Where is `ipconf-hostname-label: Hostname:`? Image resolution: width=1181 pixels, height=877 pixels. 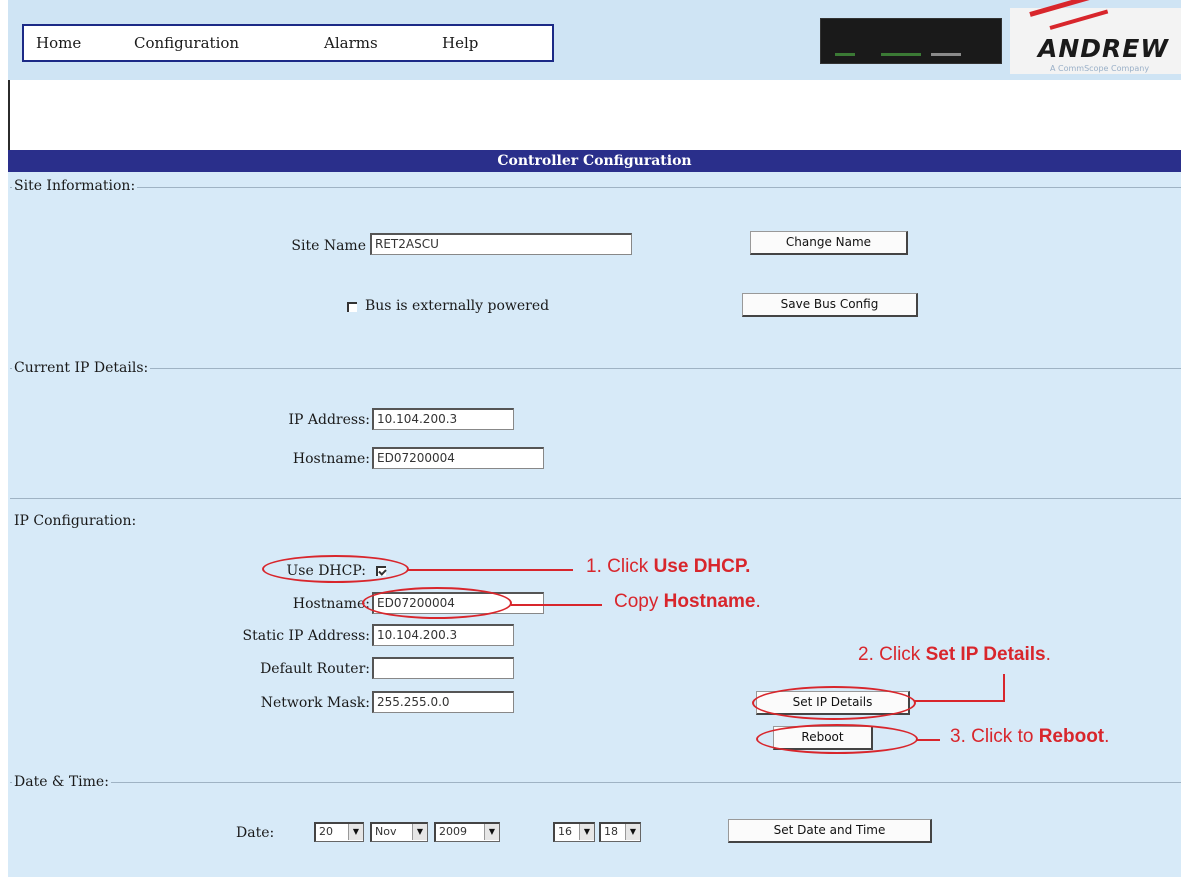
ipconf-hostname-label: Hostname: is located at coordinates (331, 604).